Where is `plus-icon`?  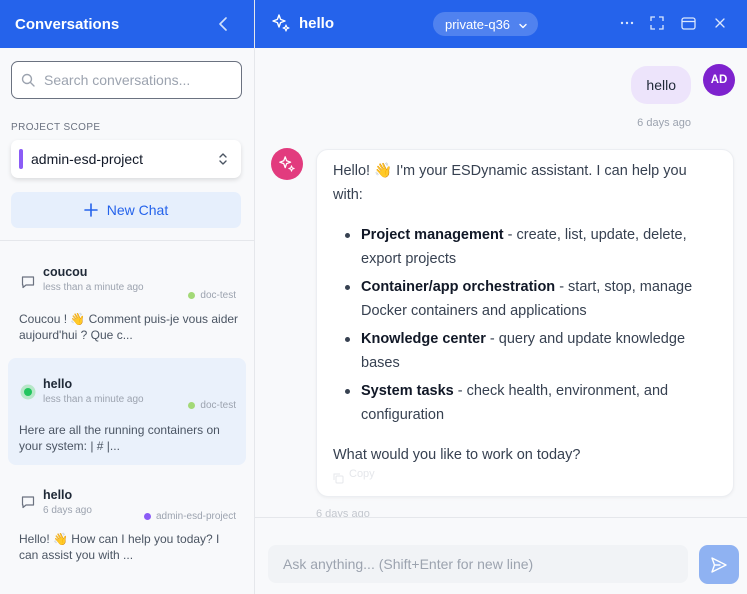
plus-icon is located at coordinates (90, 210).